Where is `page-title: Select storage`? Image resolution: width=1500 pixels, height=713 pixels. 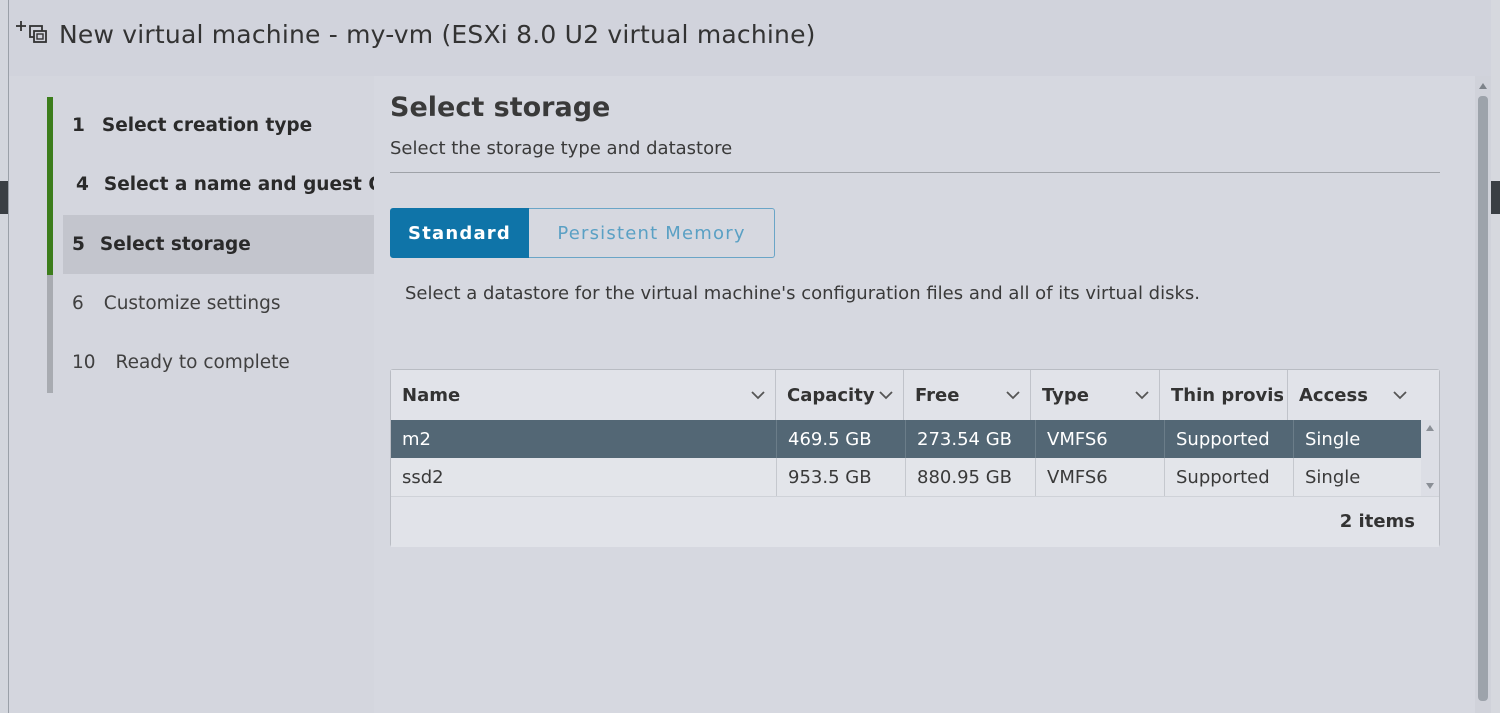 page-title: Select storage is located at coordinates (500, 107).